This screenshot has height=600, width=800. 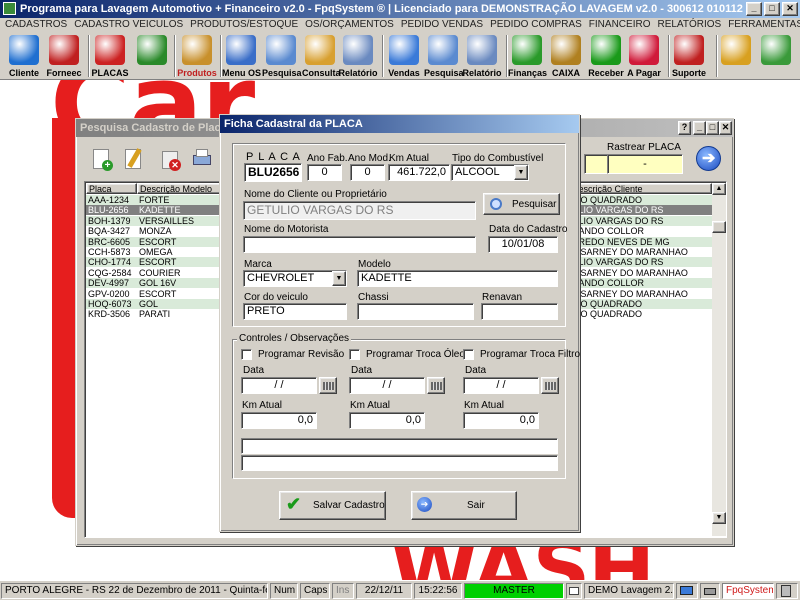 I want to click on km-field-0: 0,0, so click(x=279, y=420).